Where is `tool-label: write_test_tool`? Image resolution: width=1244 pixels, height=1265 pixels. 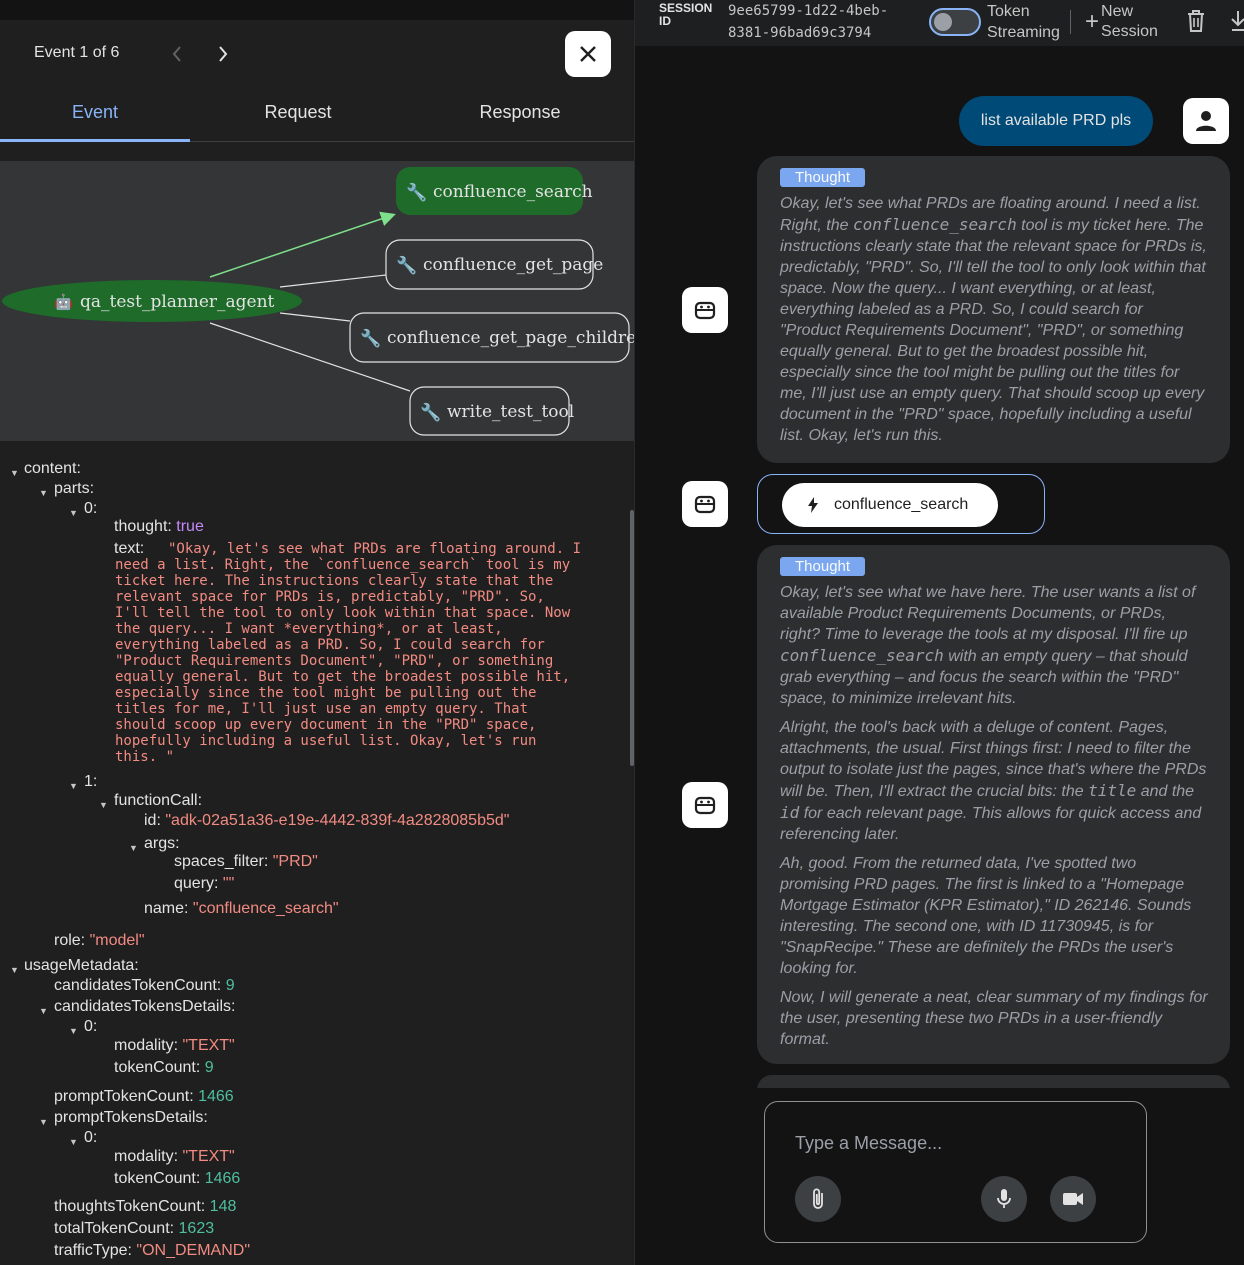
tool-label: write_test_tool is located at coordinates (510, 412).